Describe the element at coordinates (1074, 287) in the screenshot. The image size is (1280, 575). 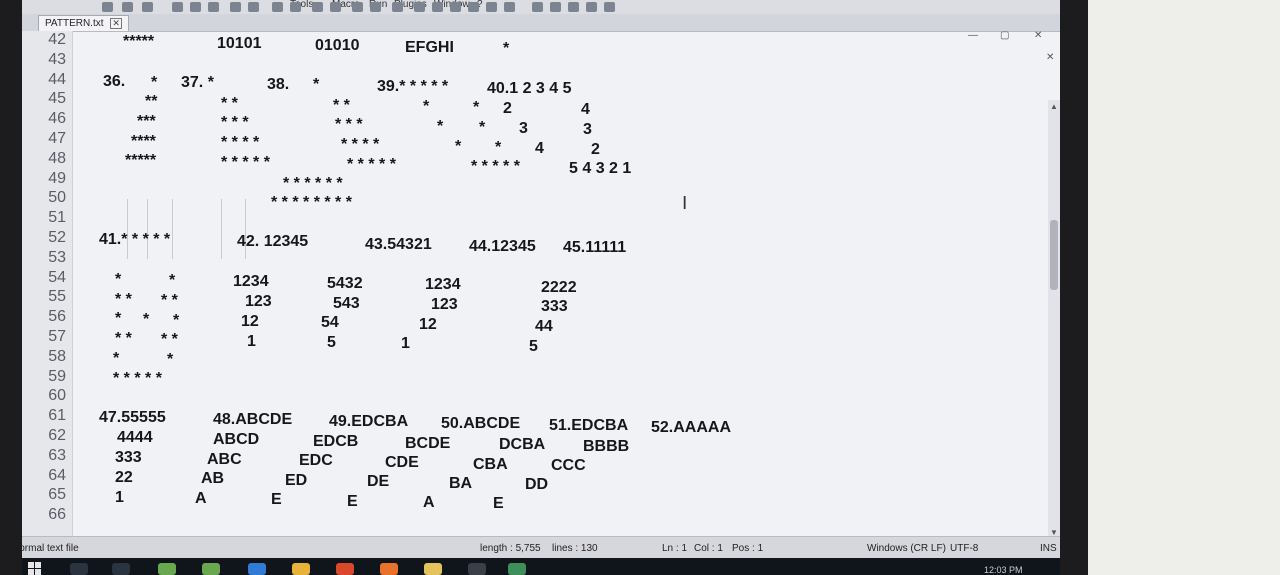
I see `monitor-bezel-right` at that location.